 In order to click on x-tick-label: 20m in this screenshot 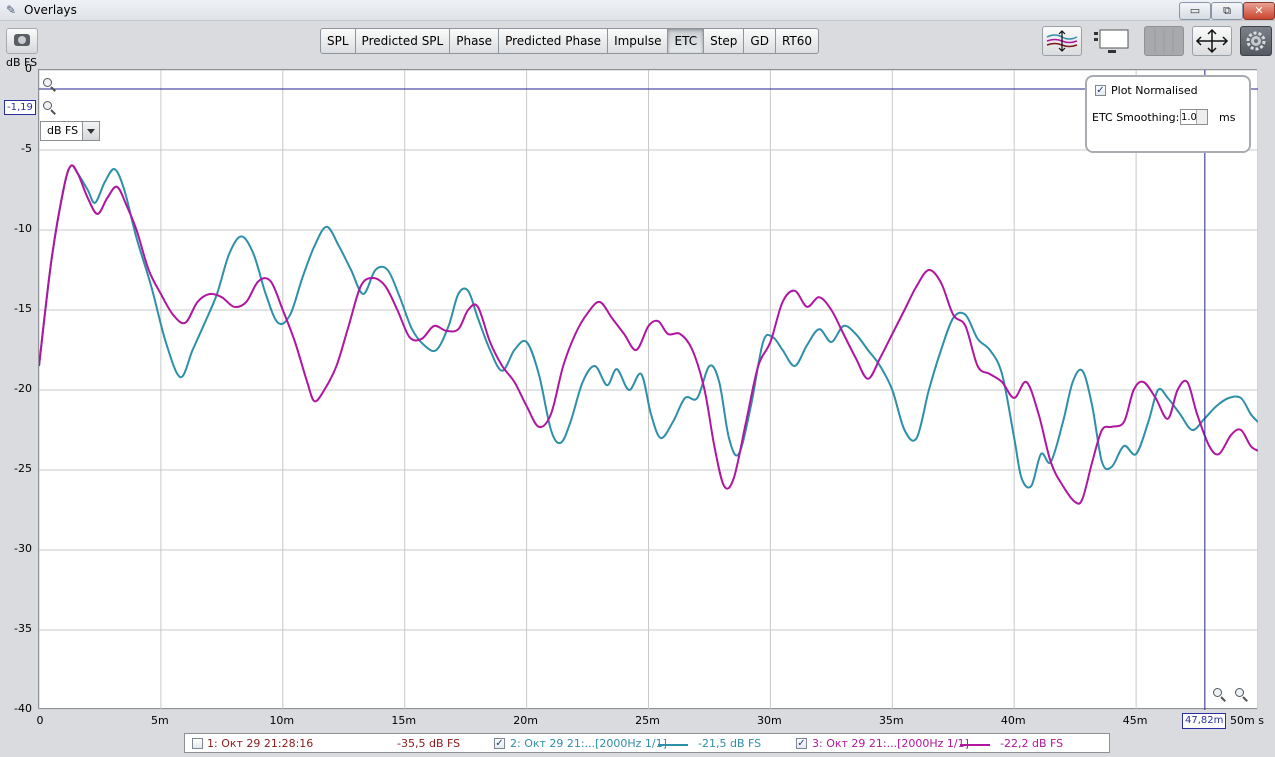, I will do `click(525, 720)`.